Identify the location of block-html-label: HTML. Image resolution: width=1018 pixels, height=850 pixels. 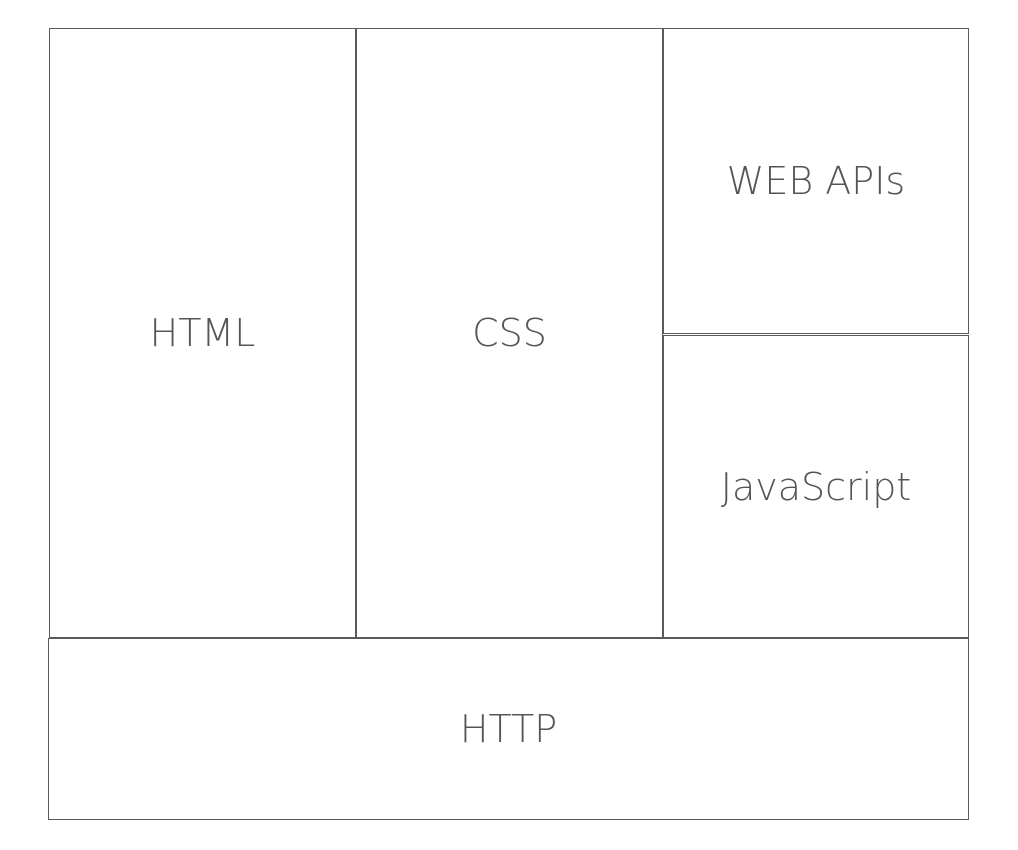
(202, 333).